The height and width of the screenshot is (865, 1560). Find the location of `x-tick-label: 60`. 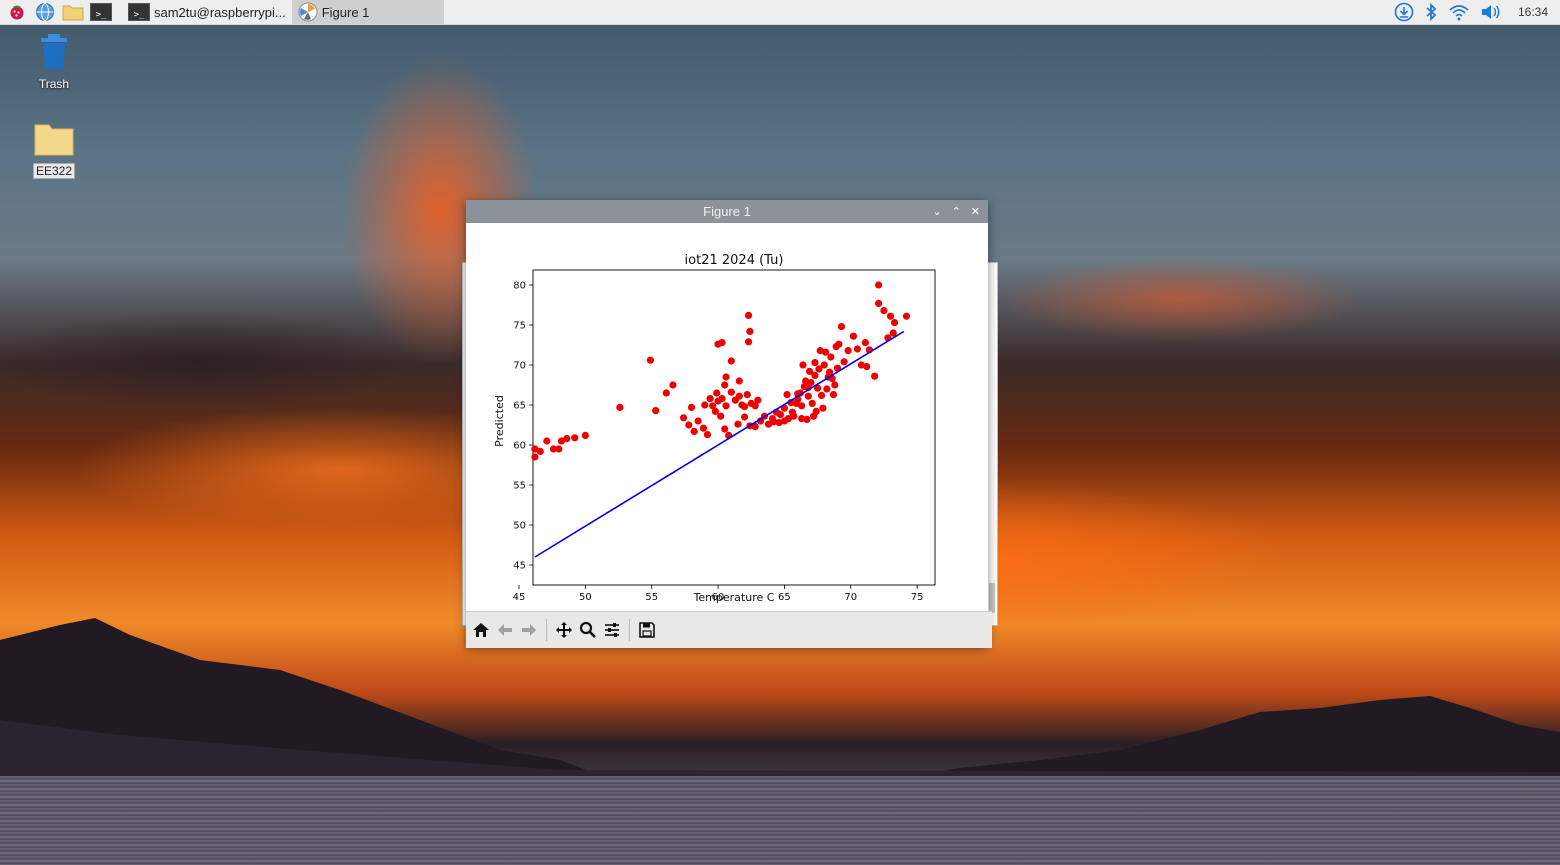

x-tick-label: 60 is located at coordinates (718, 597).